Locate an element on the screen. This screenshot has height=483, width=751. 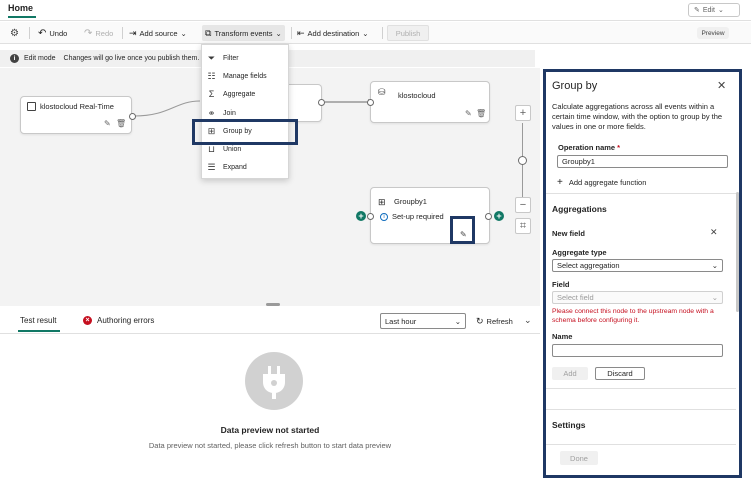
menu-item-expand: ☰ Expand is located at coordinates (226, 167).